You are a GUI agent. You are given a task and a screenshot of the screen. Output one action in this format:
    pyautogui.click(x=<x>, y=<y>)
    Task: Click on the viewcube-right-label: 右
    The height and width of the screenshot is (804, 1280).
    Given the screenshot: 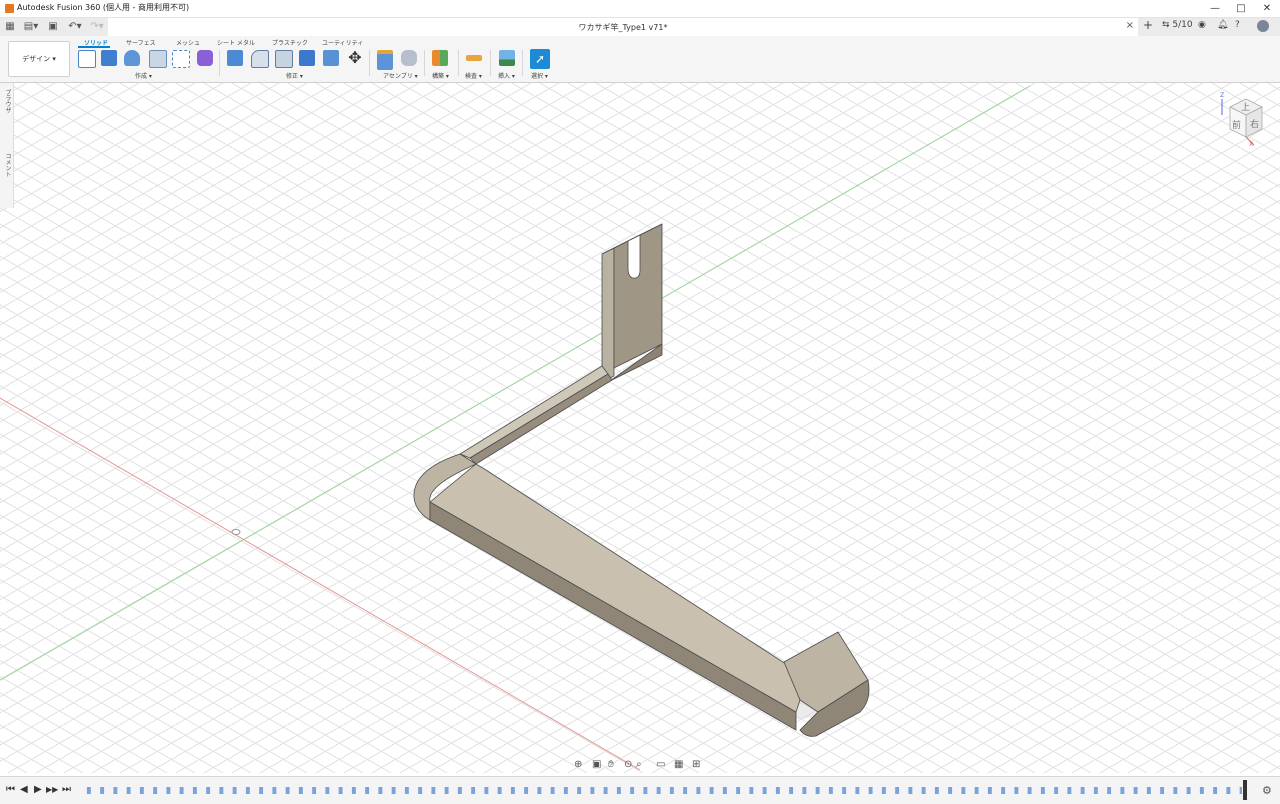 What is the action you would take?
    pyautogui.click(x=1254, y=123)
    